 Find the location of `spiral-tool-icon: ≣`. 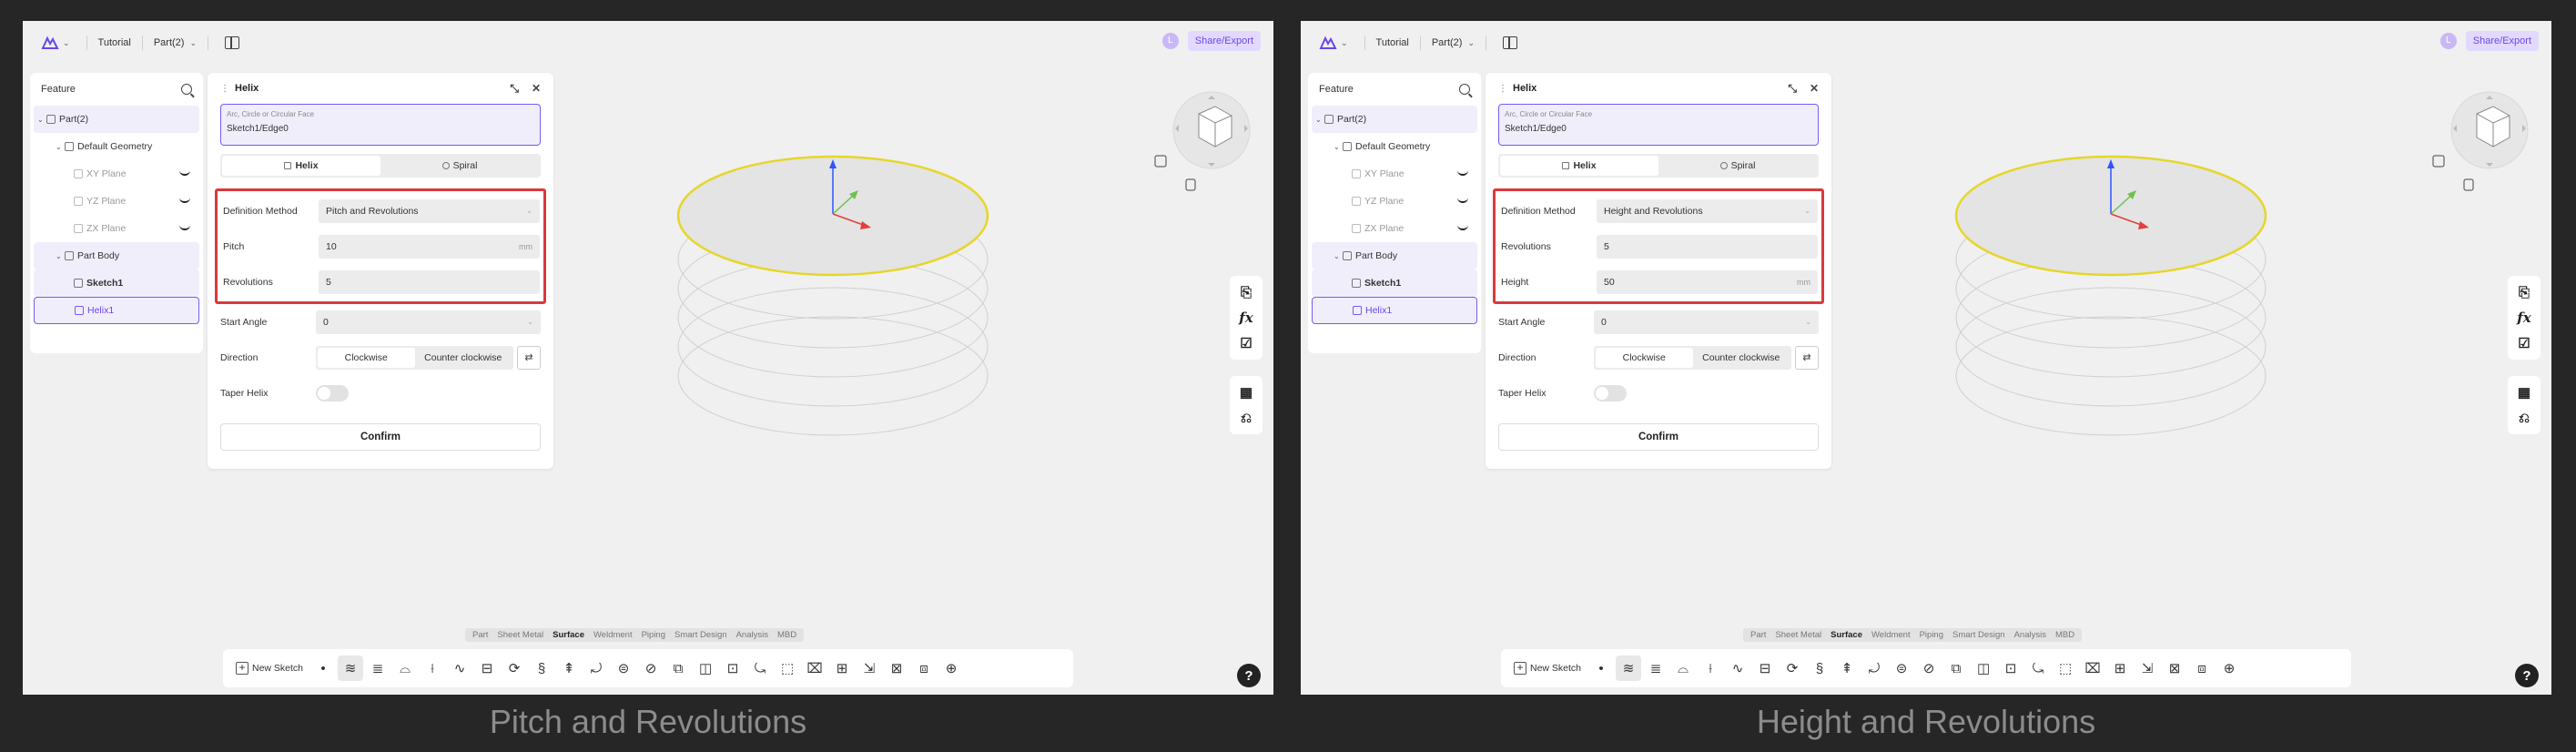

spiral-tool-icon: ≣ is located at coordinates (377, 668).